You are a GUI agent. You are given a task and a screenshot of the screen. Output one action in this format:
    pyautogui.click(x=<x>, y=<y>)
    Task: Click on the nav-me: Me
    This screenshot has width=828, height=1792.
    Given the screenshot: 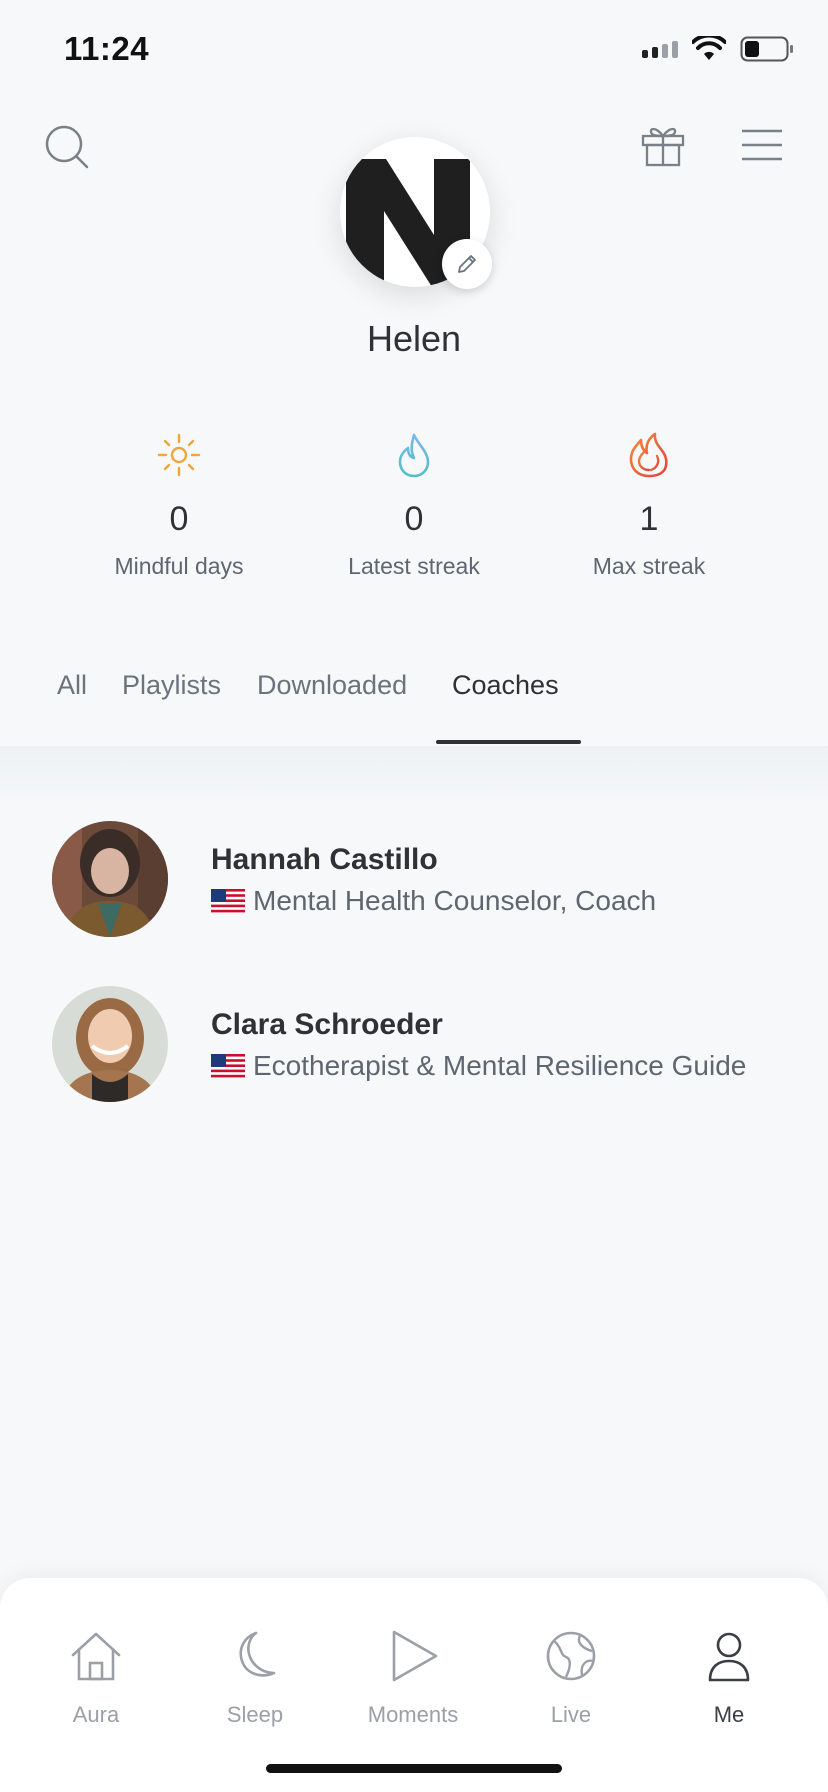 What is the action you would take?
    pyautogui.click(x=729, y=1677)
    